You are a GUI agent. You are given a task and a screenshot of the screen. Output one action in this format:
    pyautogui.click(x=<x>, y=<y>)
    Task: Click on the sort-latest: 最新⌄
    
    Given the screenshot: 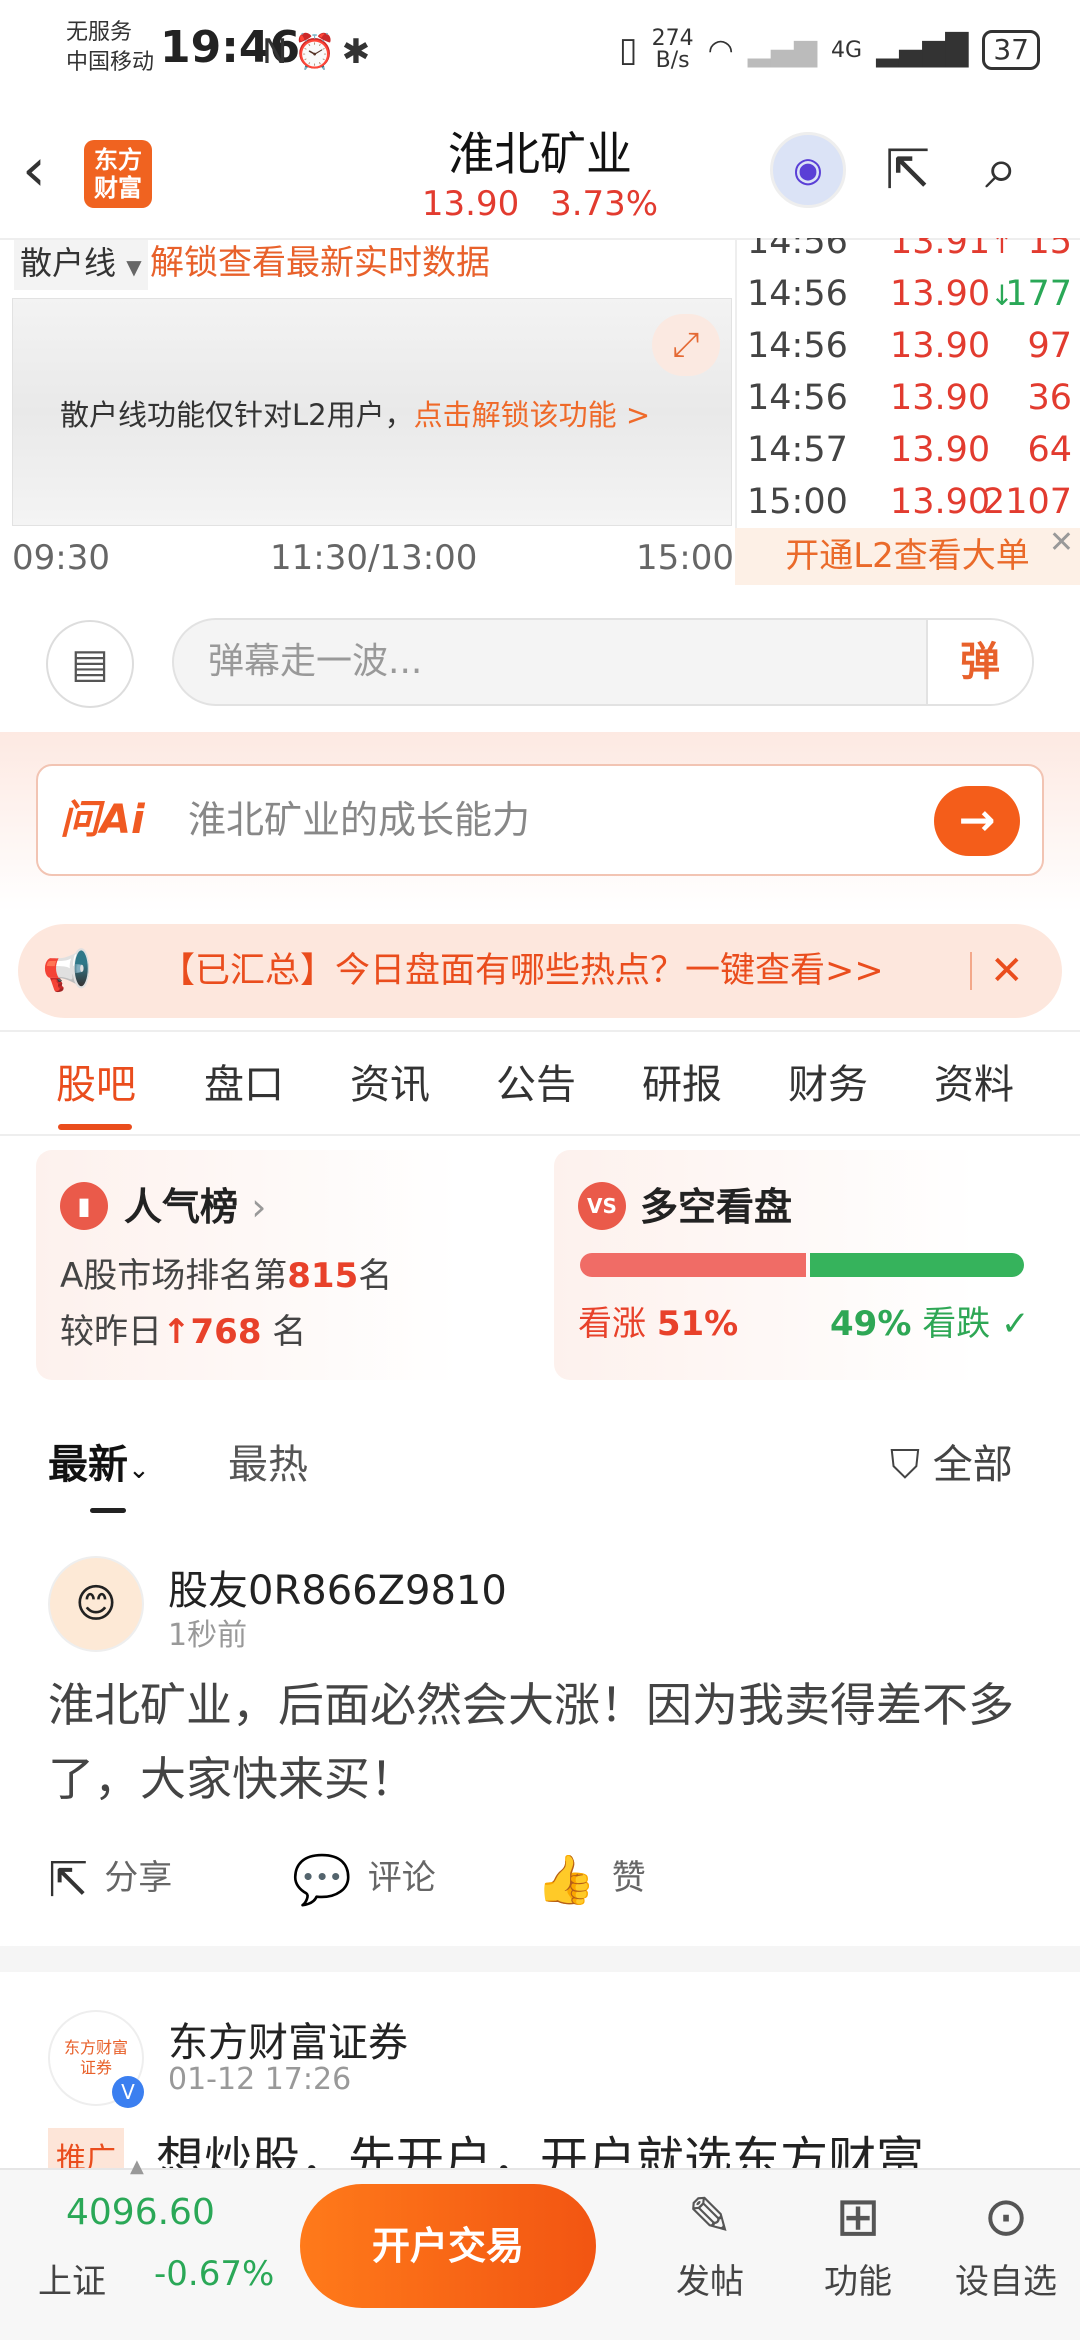 What is the action you would take?
    pyautogui.click(x=99, y=1461)
    